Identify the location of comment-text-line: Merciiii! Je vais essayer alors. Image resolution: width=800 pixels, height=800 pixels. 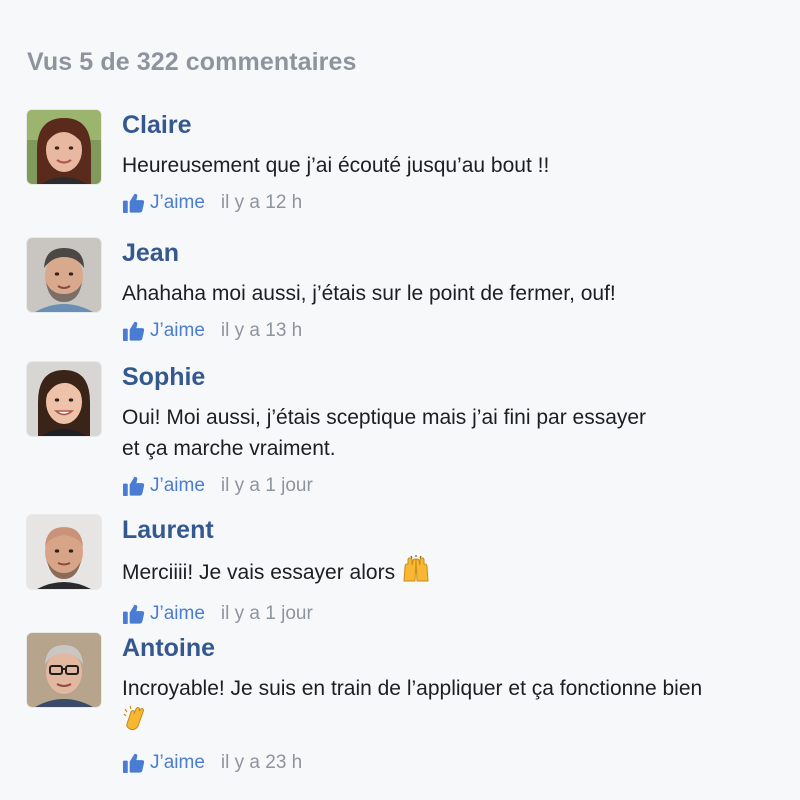
(259, 572).